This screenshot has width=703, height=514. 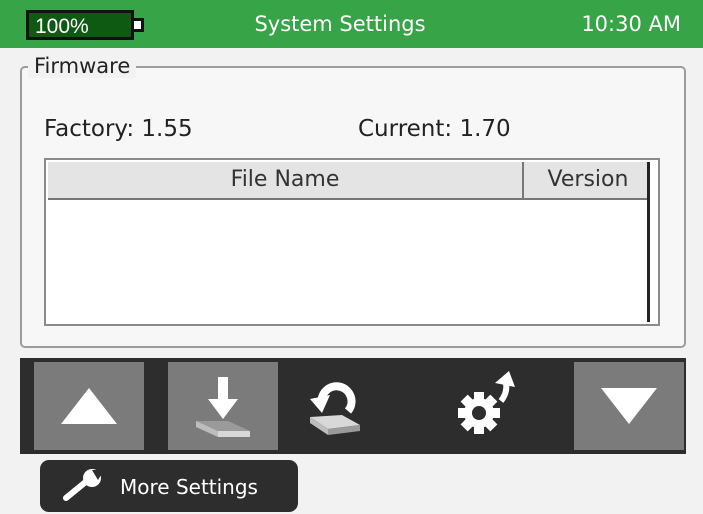 What do you see at coordinates (434, 129) in the screenshot?
I see `current-version: Current: 1.70` at bounding box center [434, 129].